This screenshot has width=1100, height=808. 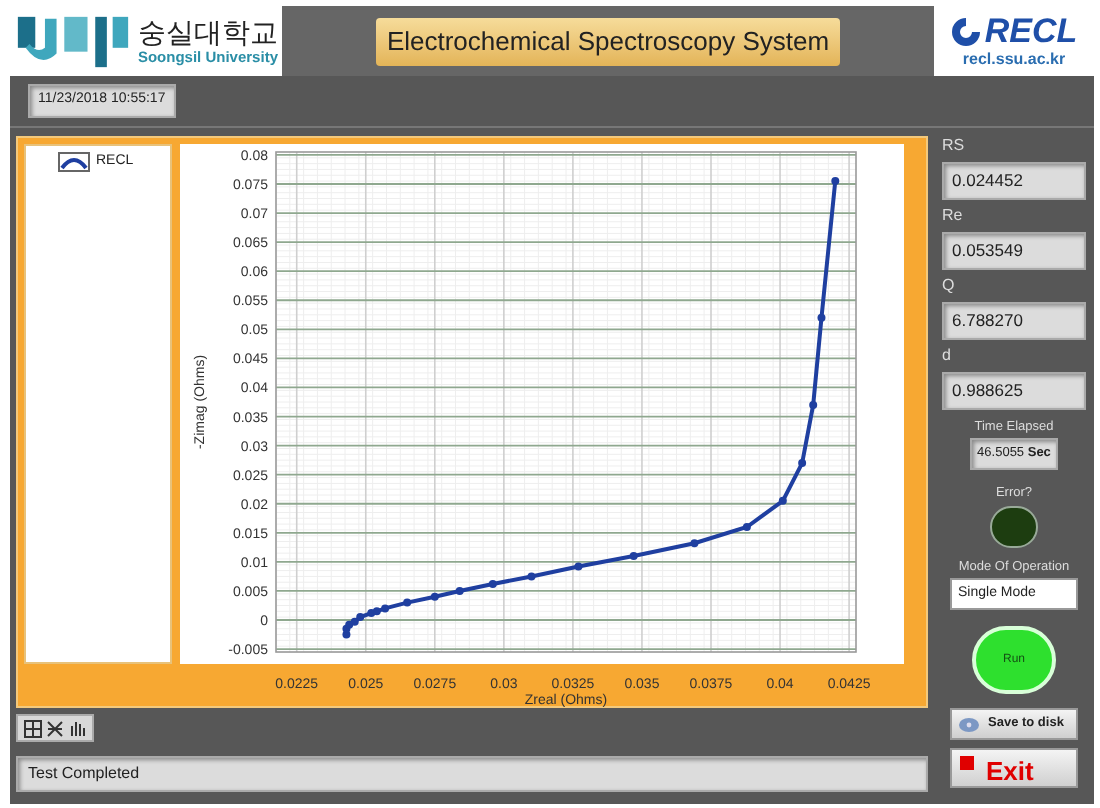 I want to click on parameter-value-field: 0.988625, so click(x=1014, y=391).